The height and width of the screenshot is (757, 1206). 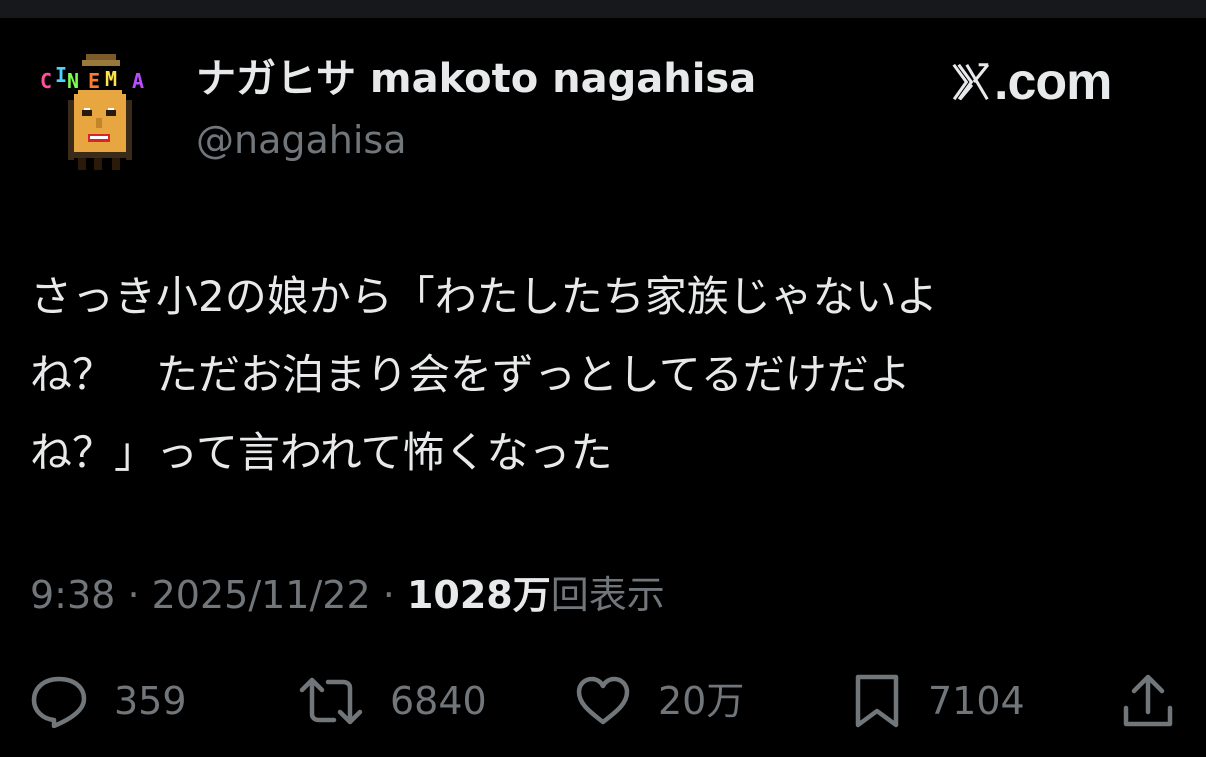 I want to click on top-bar, so click(x=603, y=9).